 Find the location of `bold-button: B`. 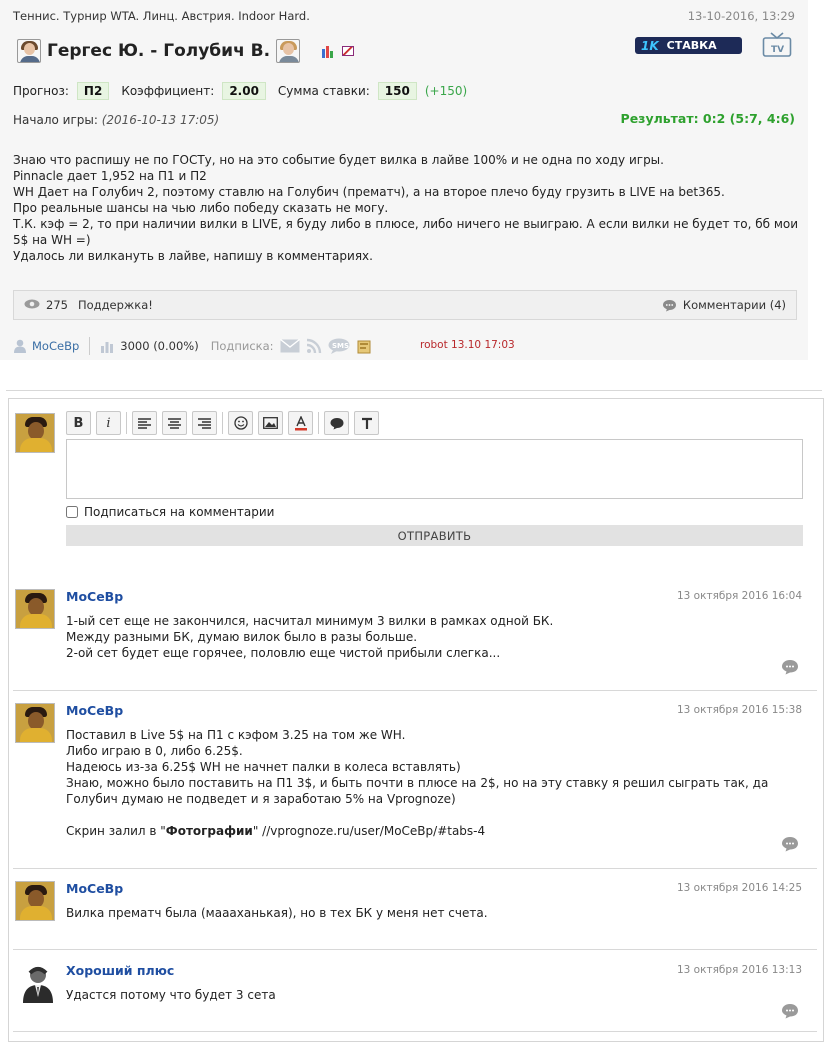

bold-button: B is located at coordinates (78, 423).